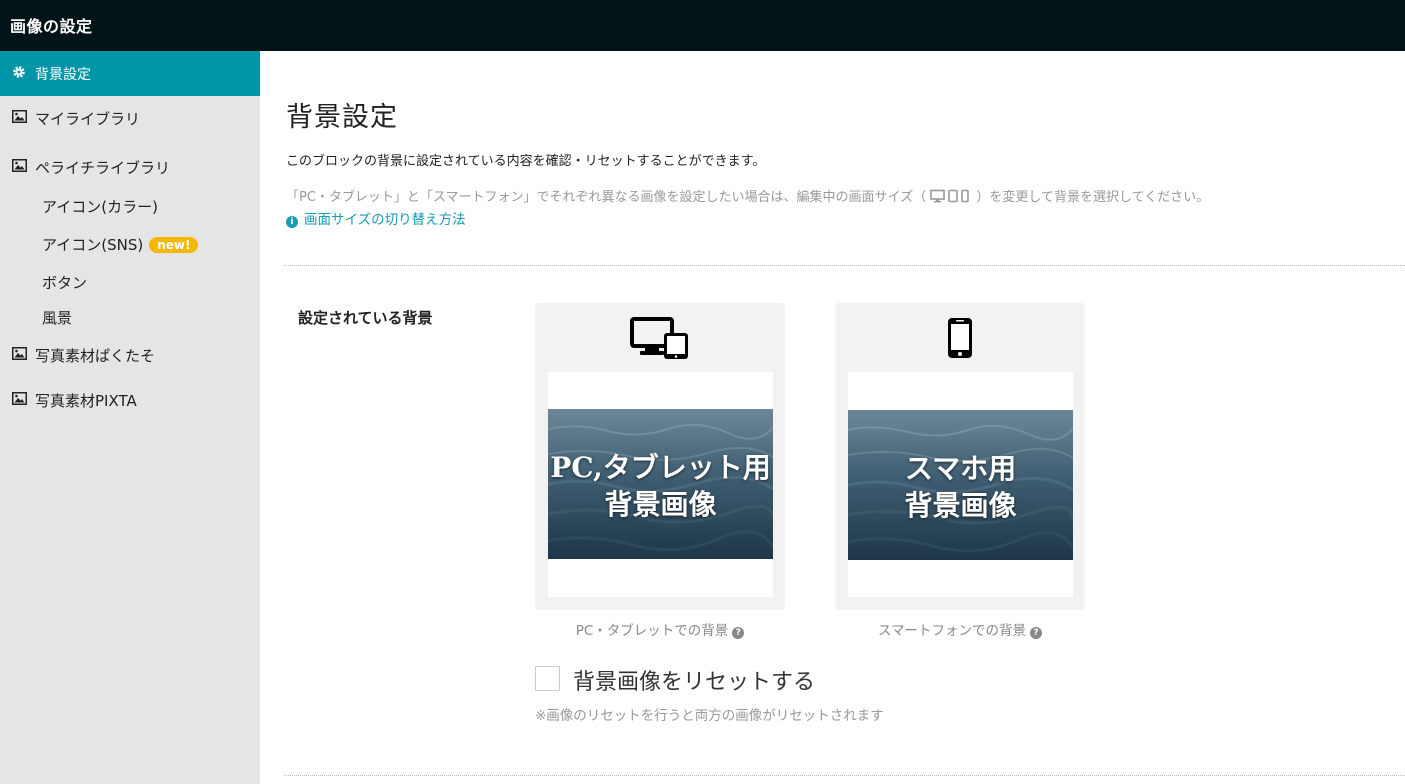 The image size is (1405, 784). What do you see at coordinates (95, 356) in the screenshot?
I see `sidebar-item-label: 写真素材ぱくたそ` at bounding box center [95, 356].